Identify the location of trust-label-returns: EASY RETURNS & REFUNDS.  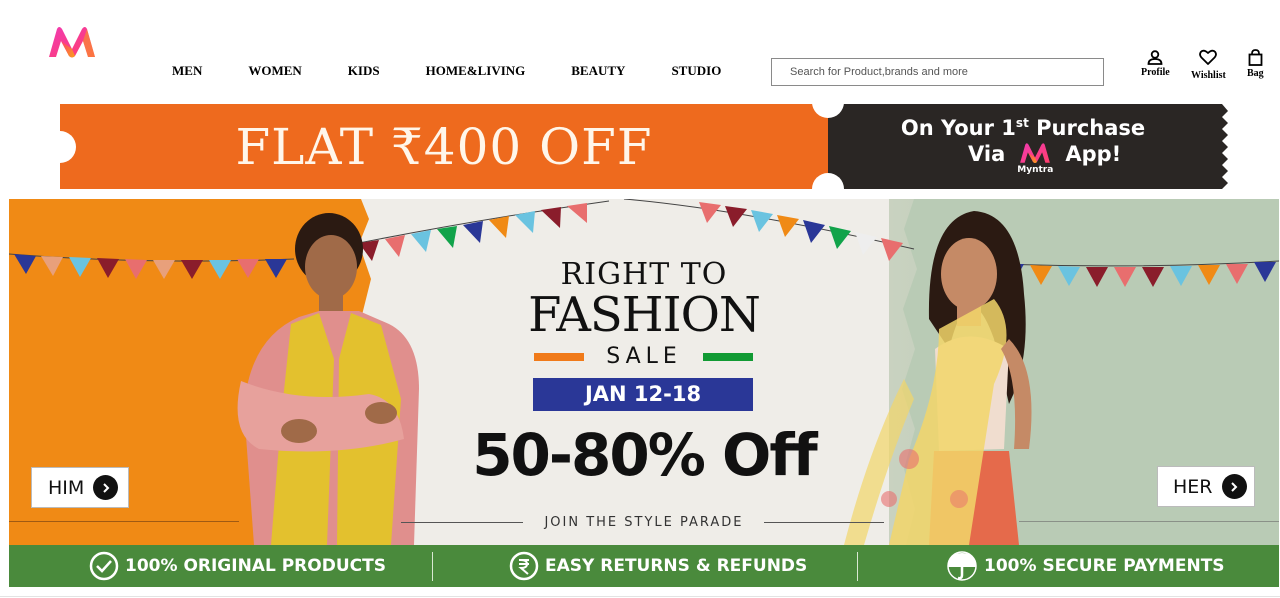
(676, 566).